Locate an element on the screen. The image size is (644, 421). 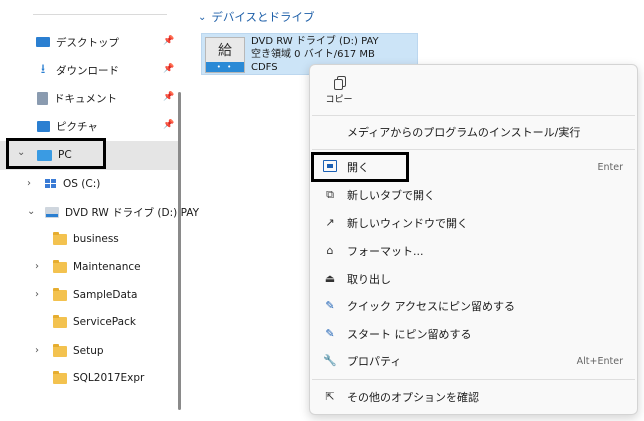
nav-item-desktop: デスクトップ is located at coordinates (77, 42).